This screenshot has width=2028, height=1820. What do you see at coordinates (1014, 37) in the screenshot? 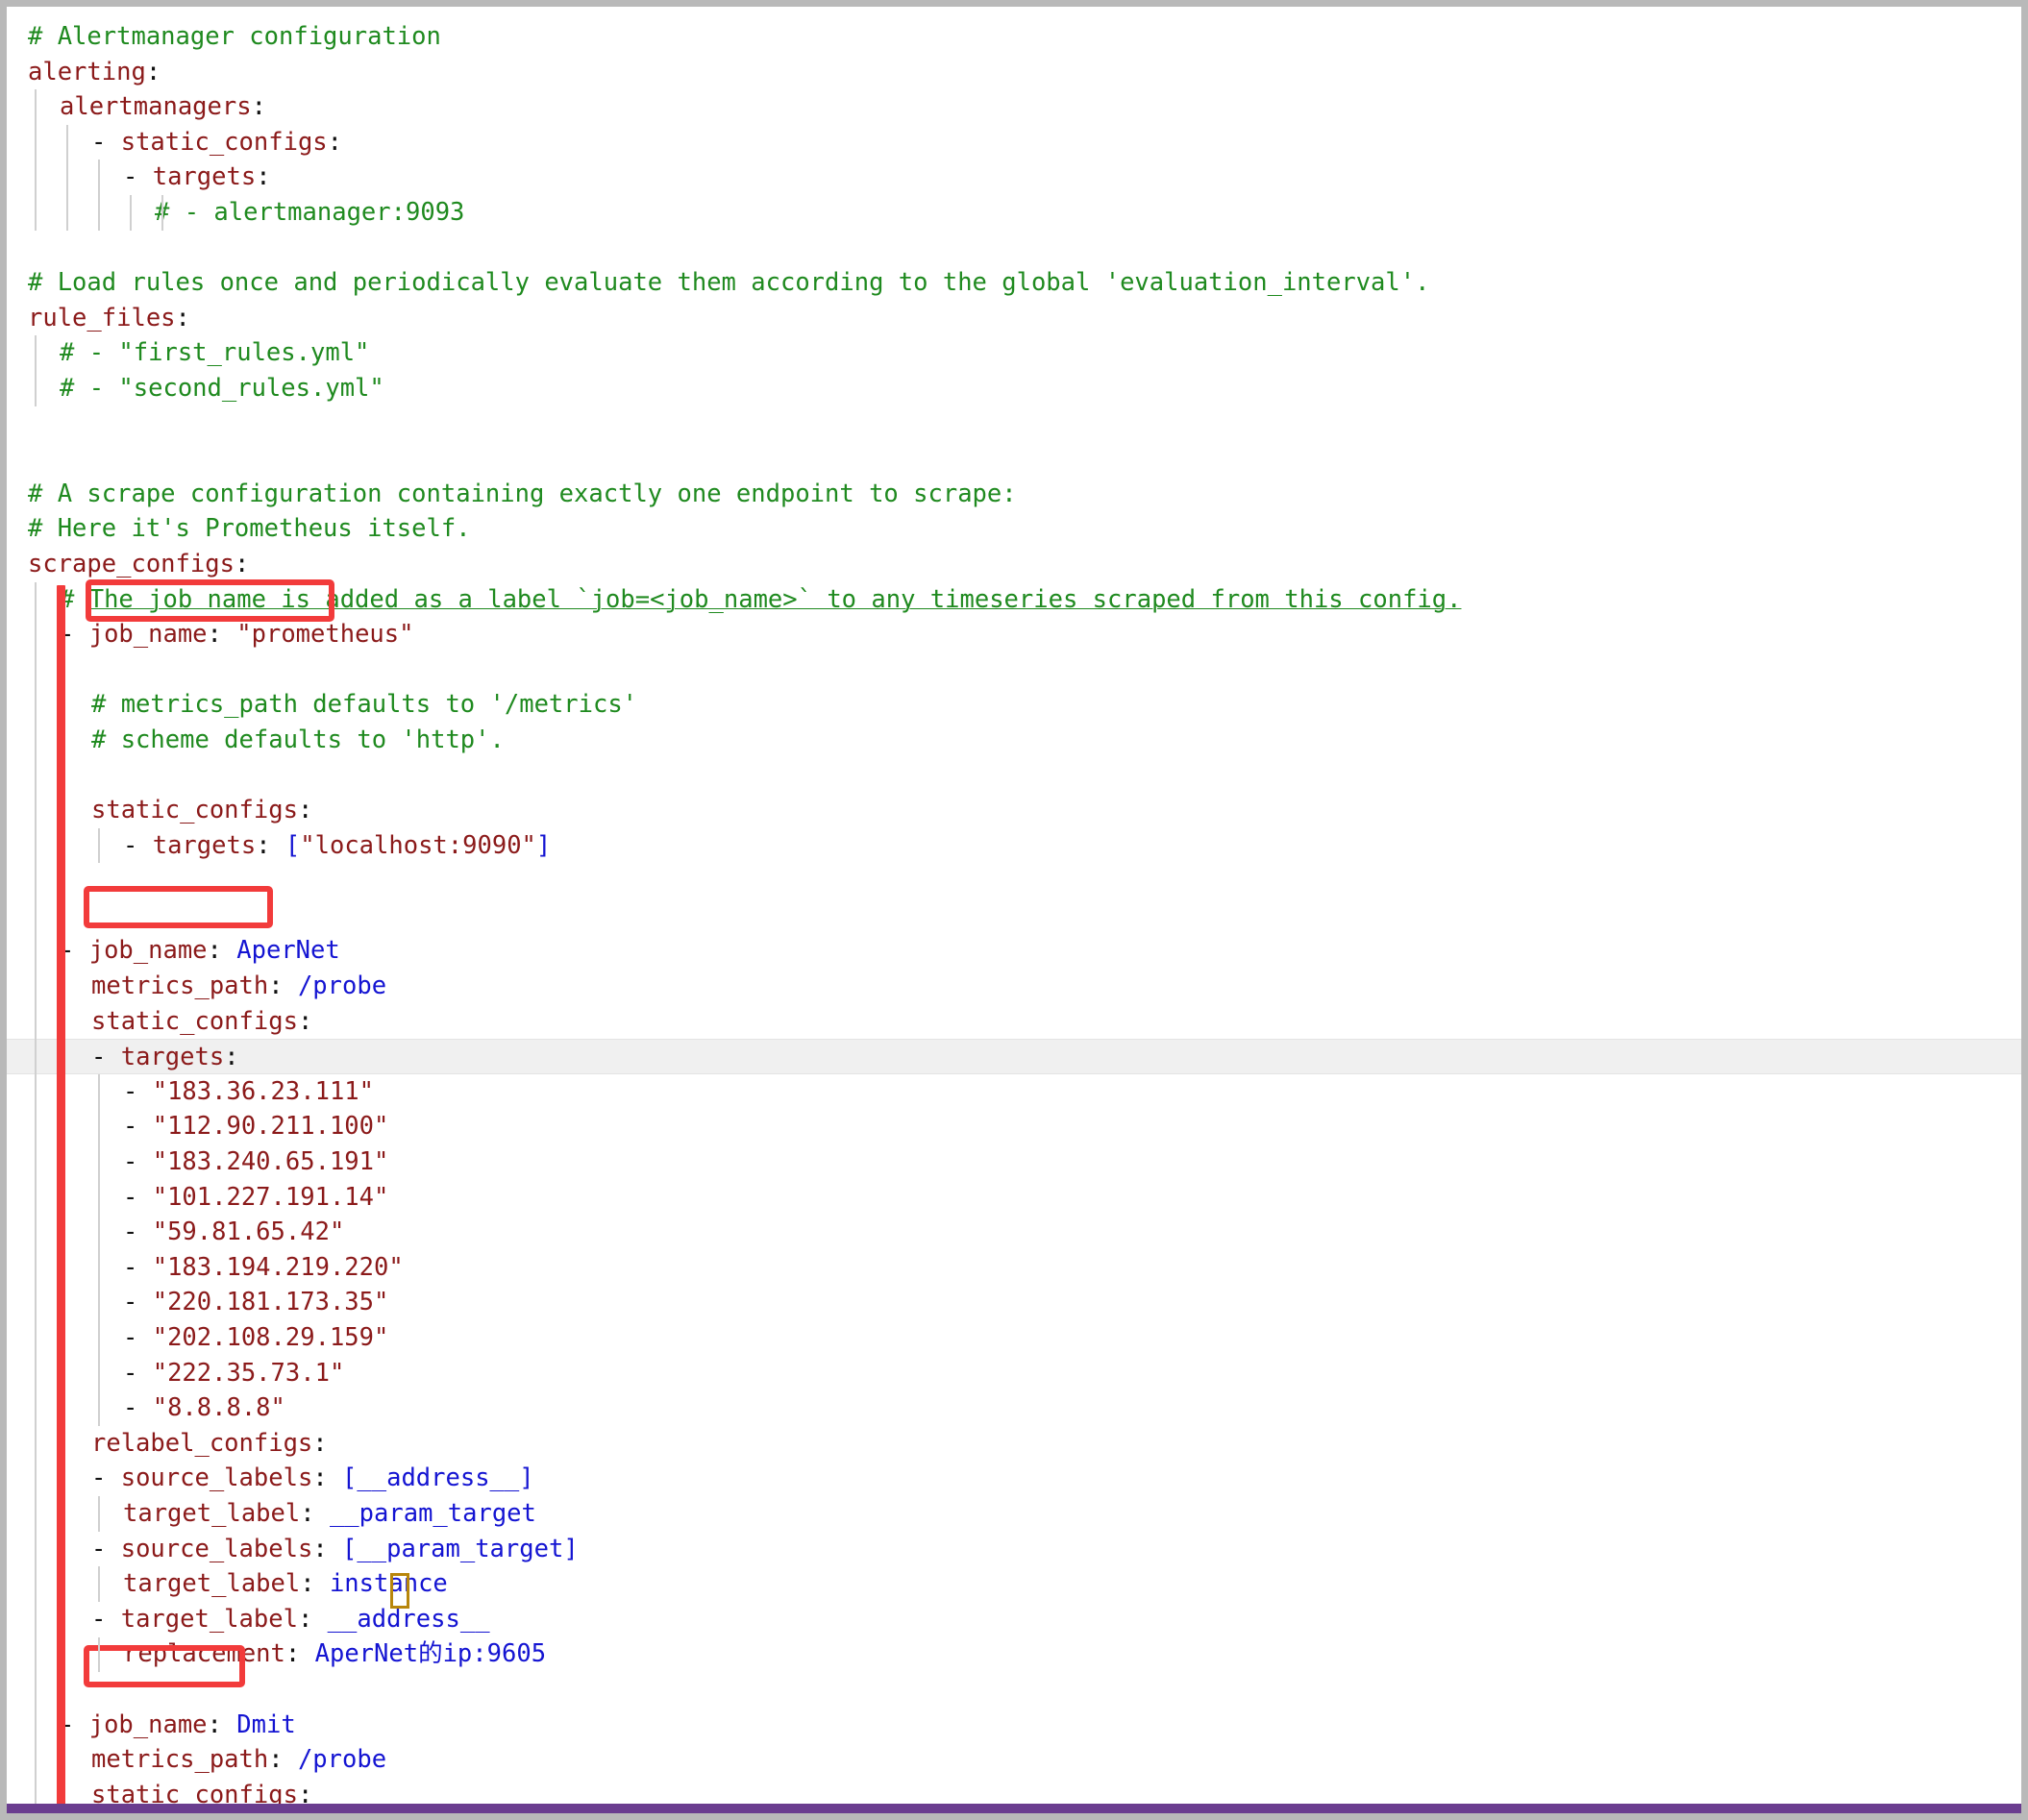
I see `code-line: # Alertmanager configuration` at bounding box center [1014, 37].